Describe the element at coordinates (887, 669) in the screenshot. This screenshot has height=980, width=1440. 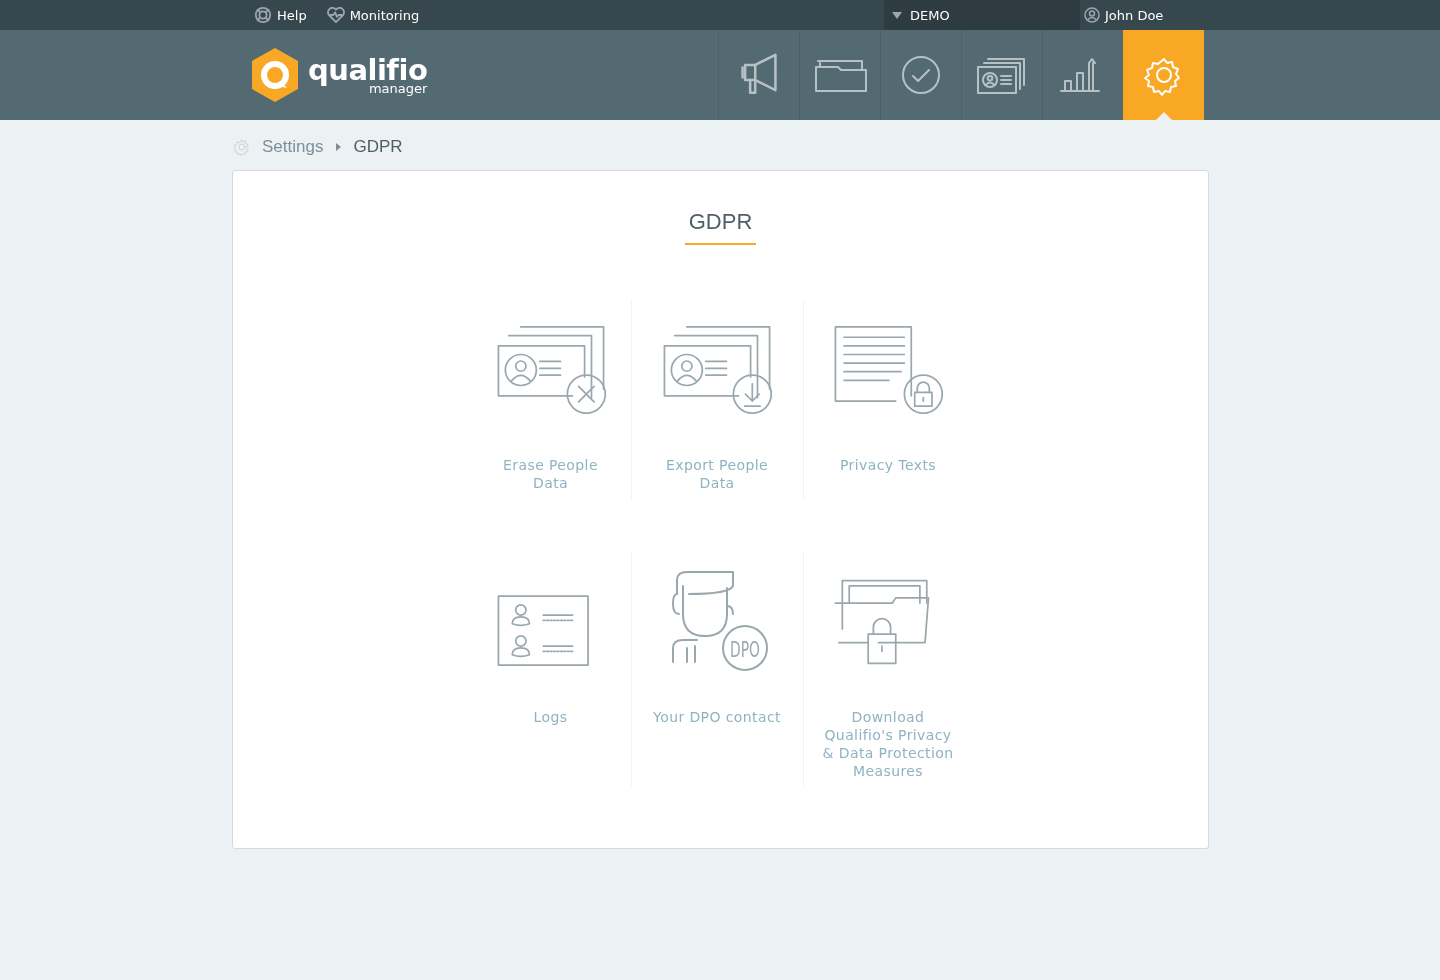
I see `gdpr-option-tile: Download Qualifio's Privacy & Data Protection Measures` at that location.